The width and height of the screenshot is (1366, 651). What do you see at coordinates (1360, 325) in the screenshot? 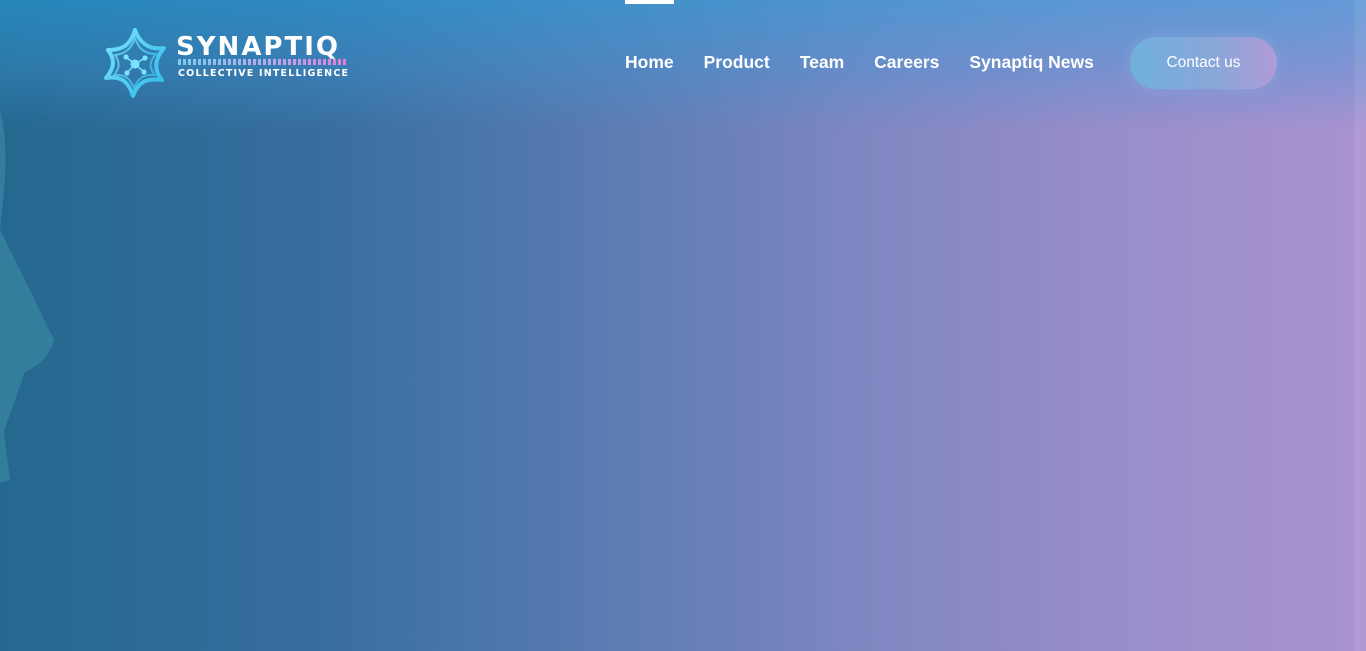
I see `page-scrollbar` at bounding box center [1360, 325].